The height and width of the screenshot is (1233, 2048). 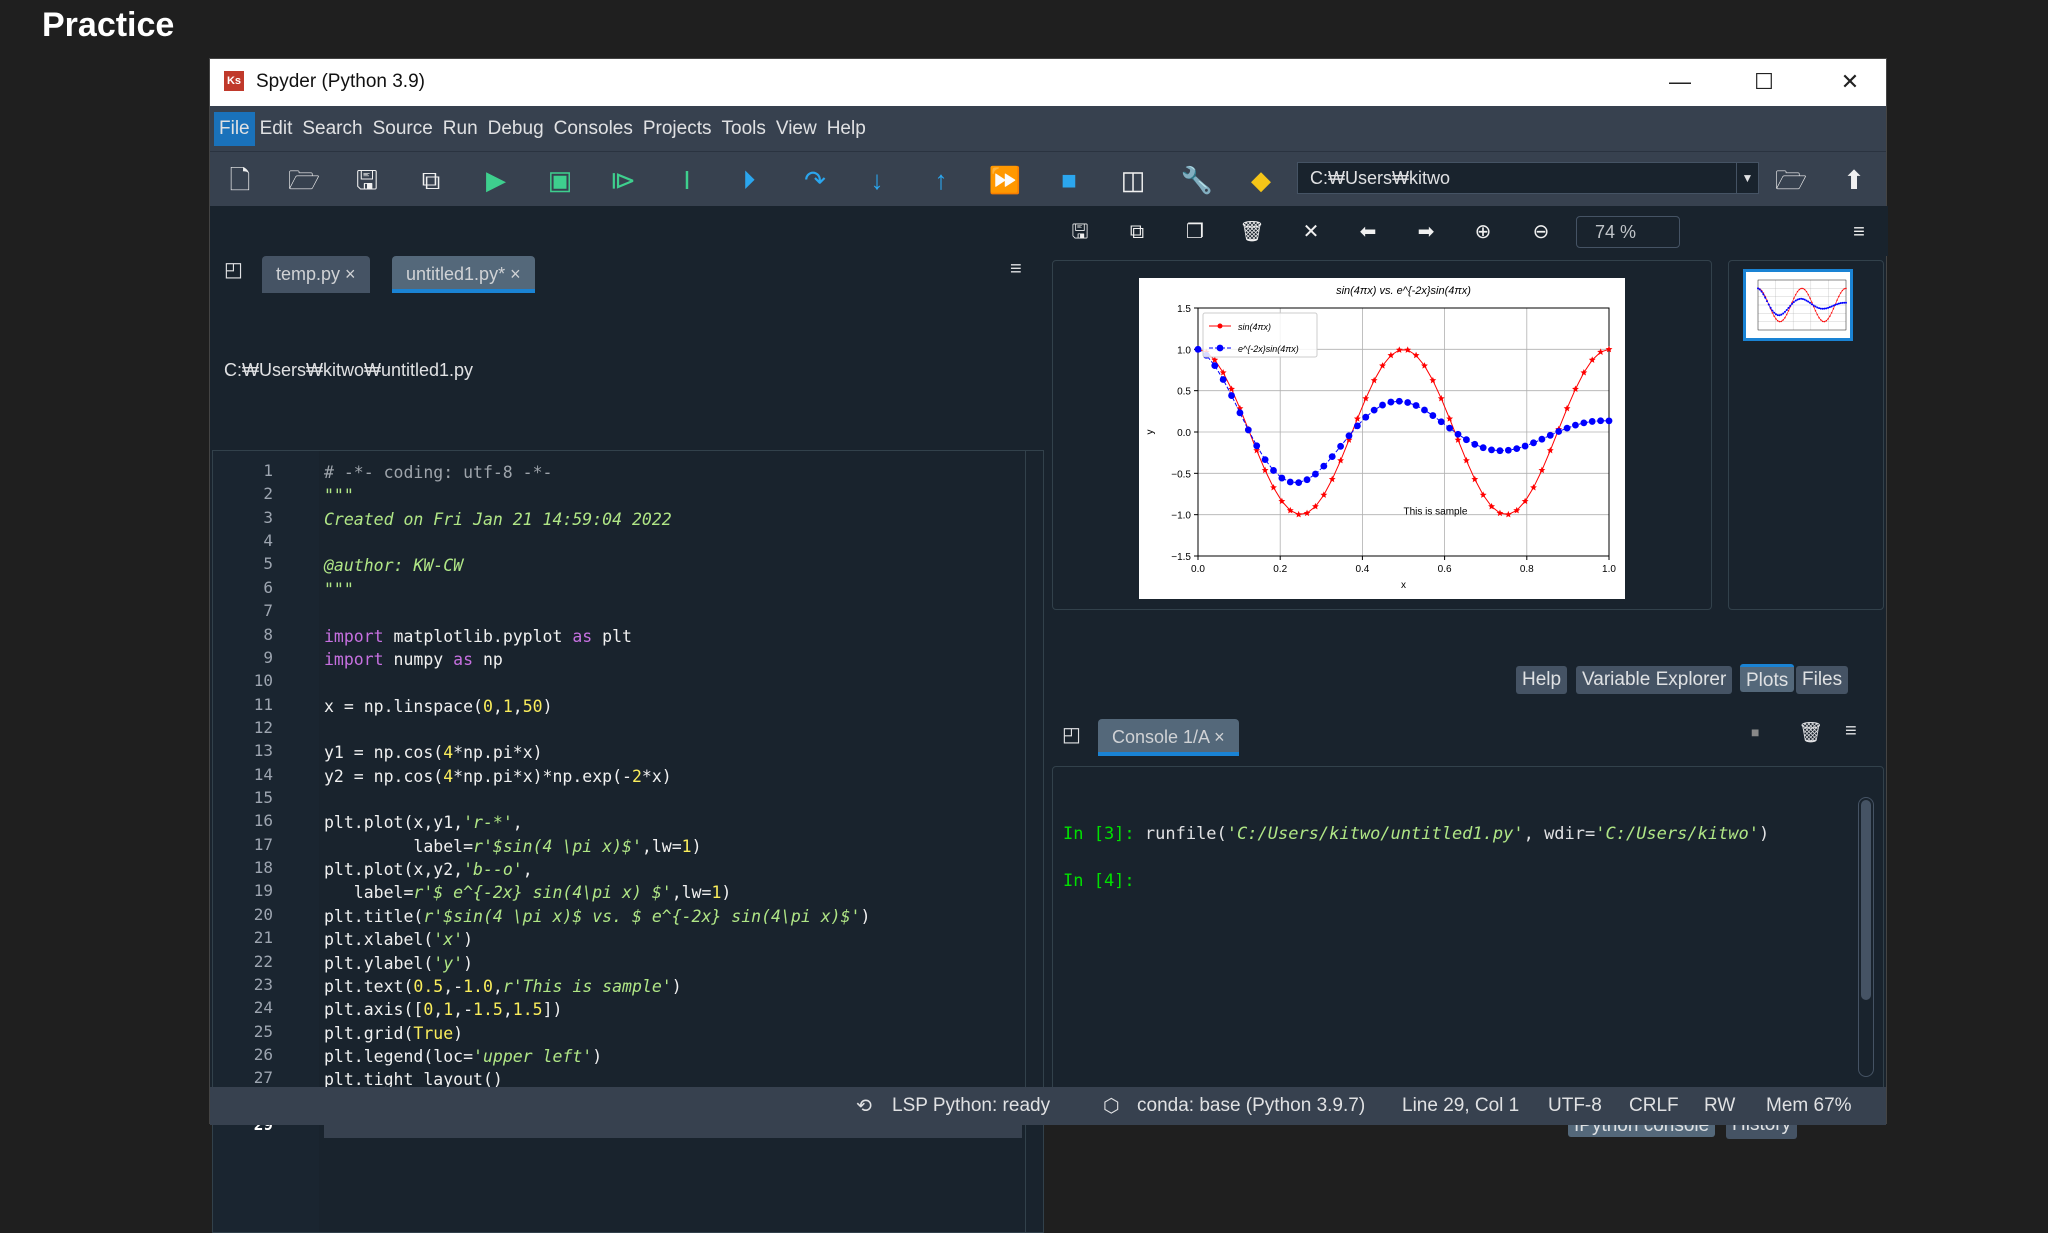 I want to click on menu-source: Source, so click(x=403, y=129).